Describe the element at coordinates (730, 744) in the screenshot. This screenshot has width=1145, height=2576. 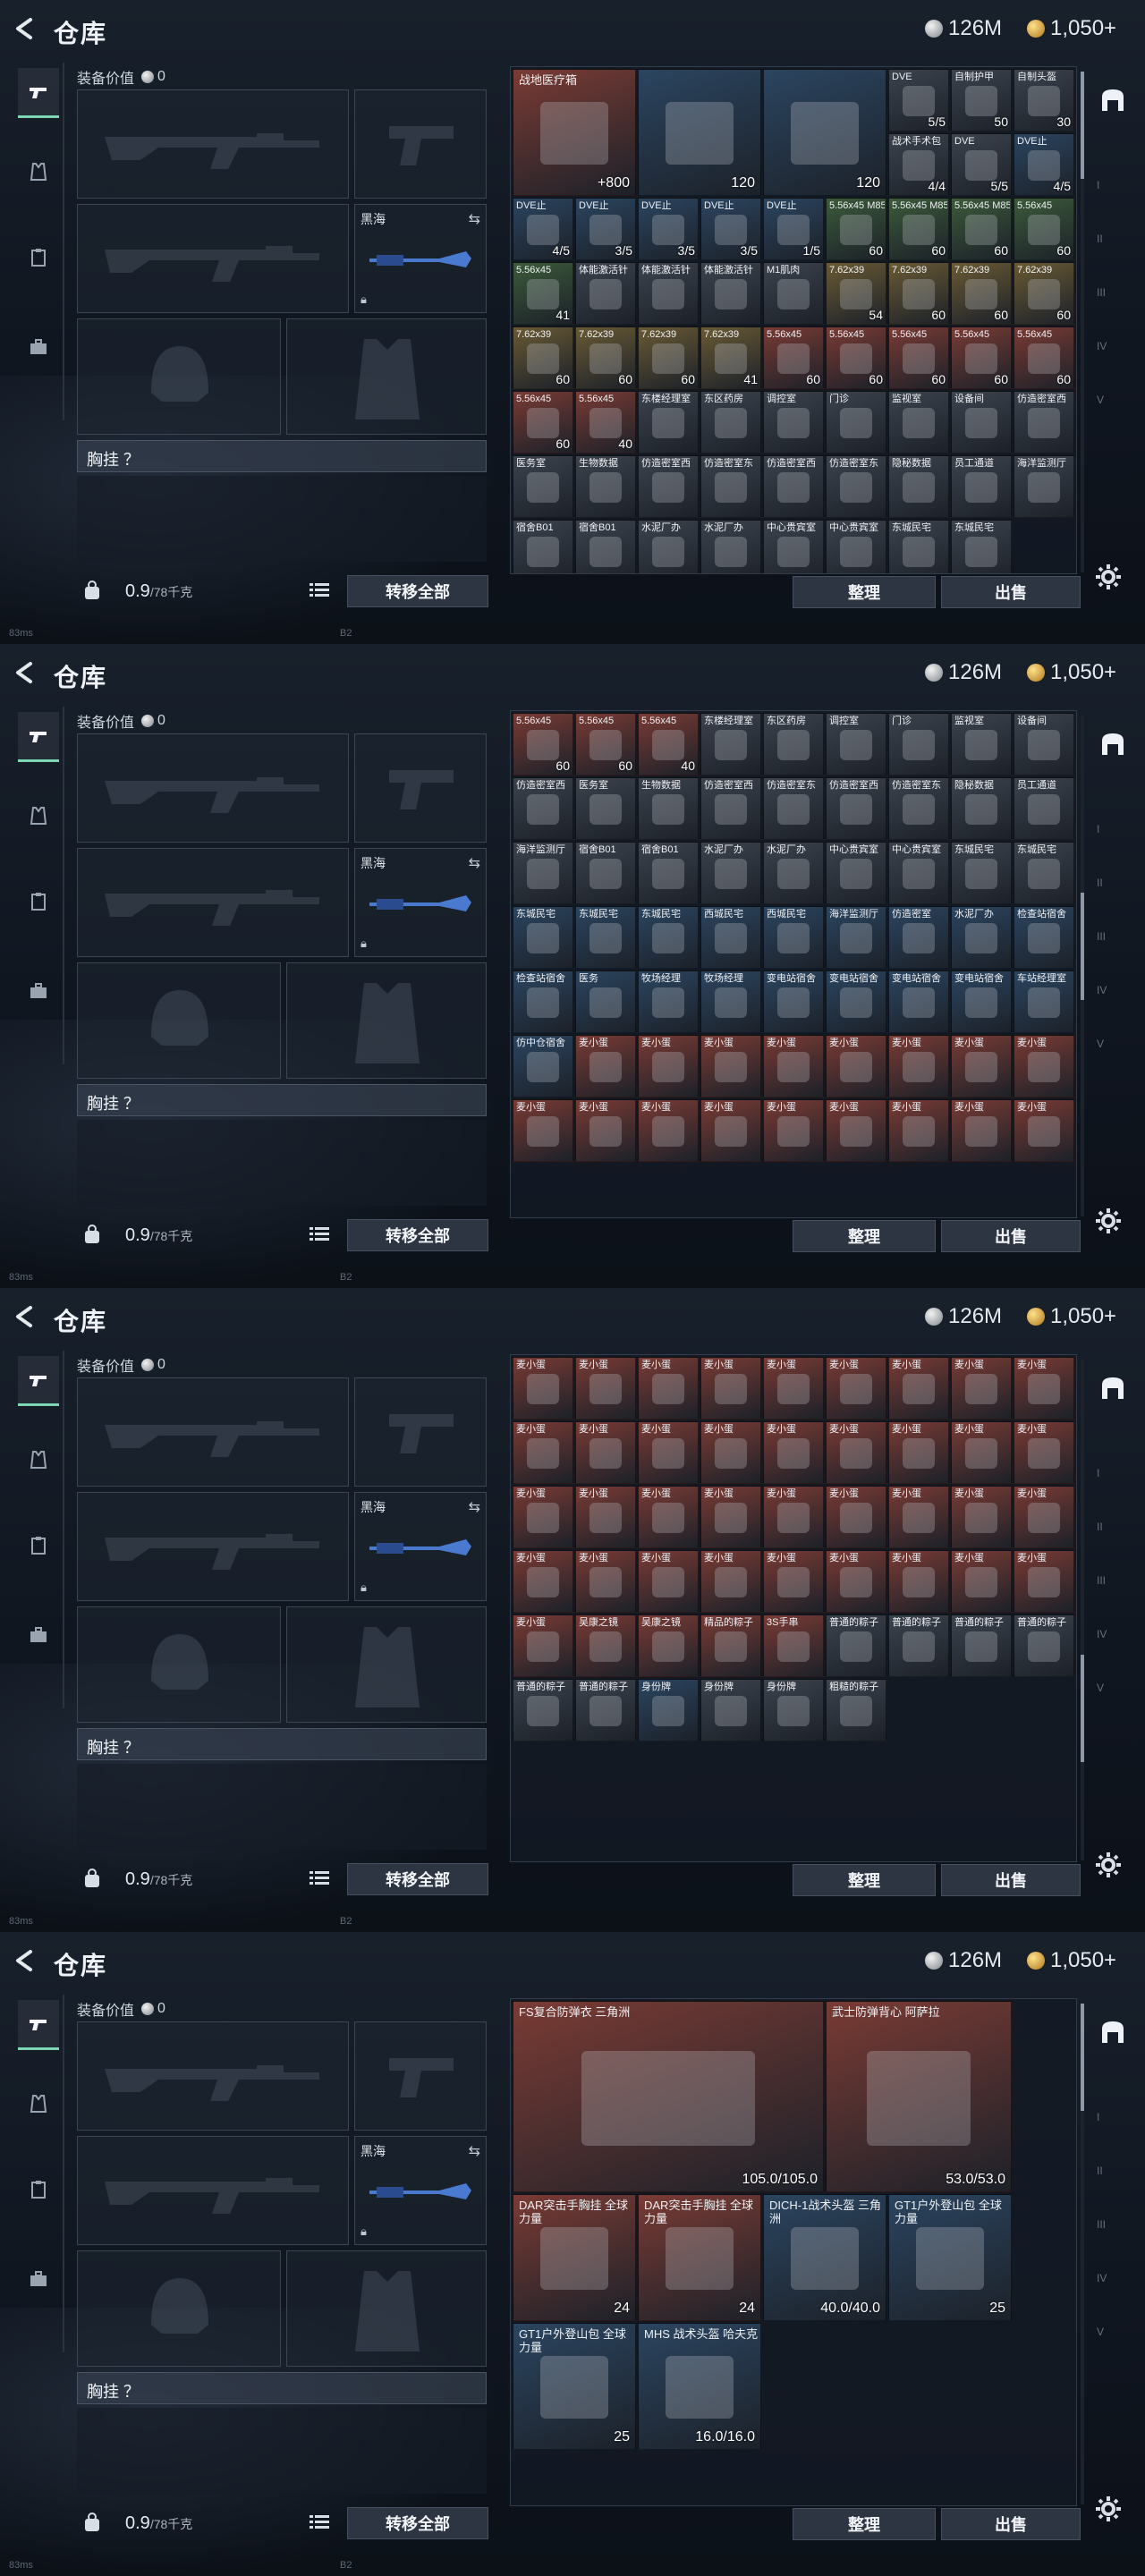
I see `stash-item: 东楼经理室` at that location.